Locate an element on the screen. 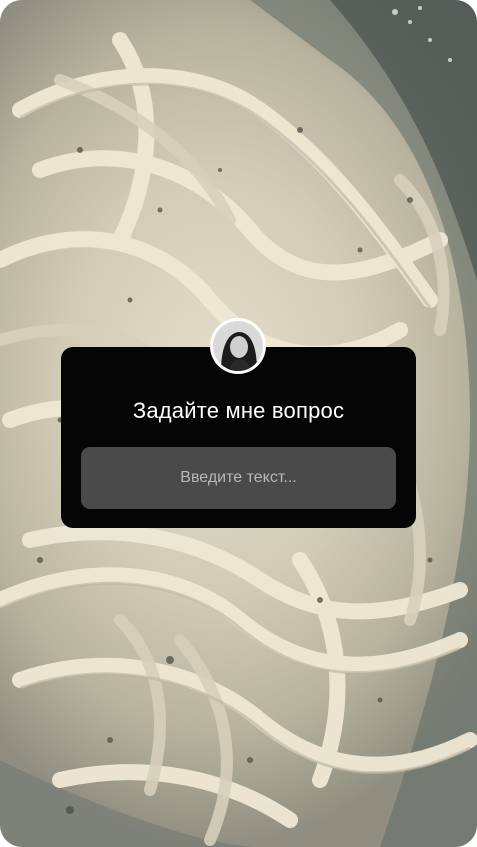 This screenshot has width=477, height=847. profile-photo-icon is located at coordinates (238, 346).